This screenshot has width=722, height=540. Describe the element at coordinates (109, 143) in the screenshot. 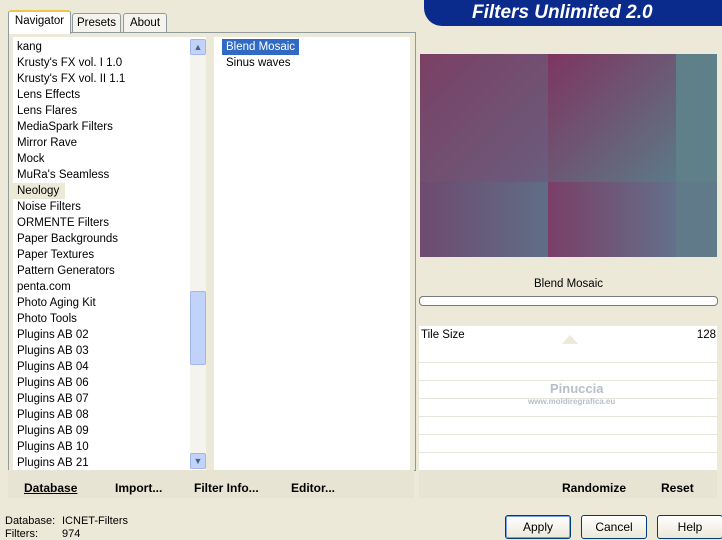

I see `category-item: Mirror Rave` at that location.